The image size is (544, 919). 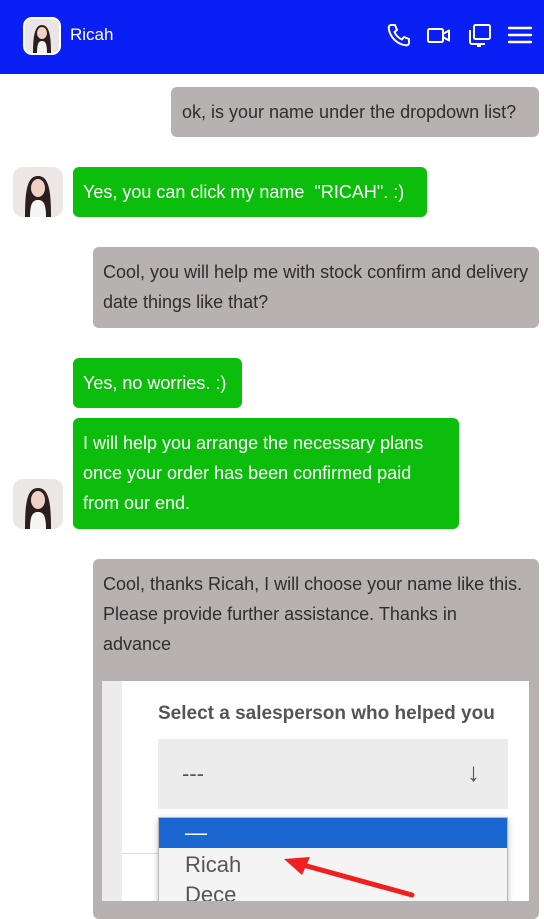 What do you see at coordinates (473, 772) in the screenshot?
I see `arrow-down-icon: ↓` at bounding box center [473, 772].